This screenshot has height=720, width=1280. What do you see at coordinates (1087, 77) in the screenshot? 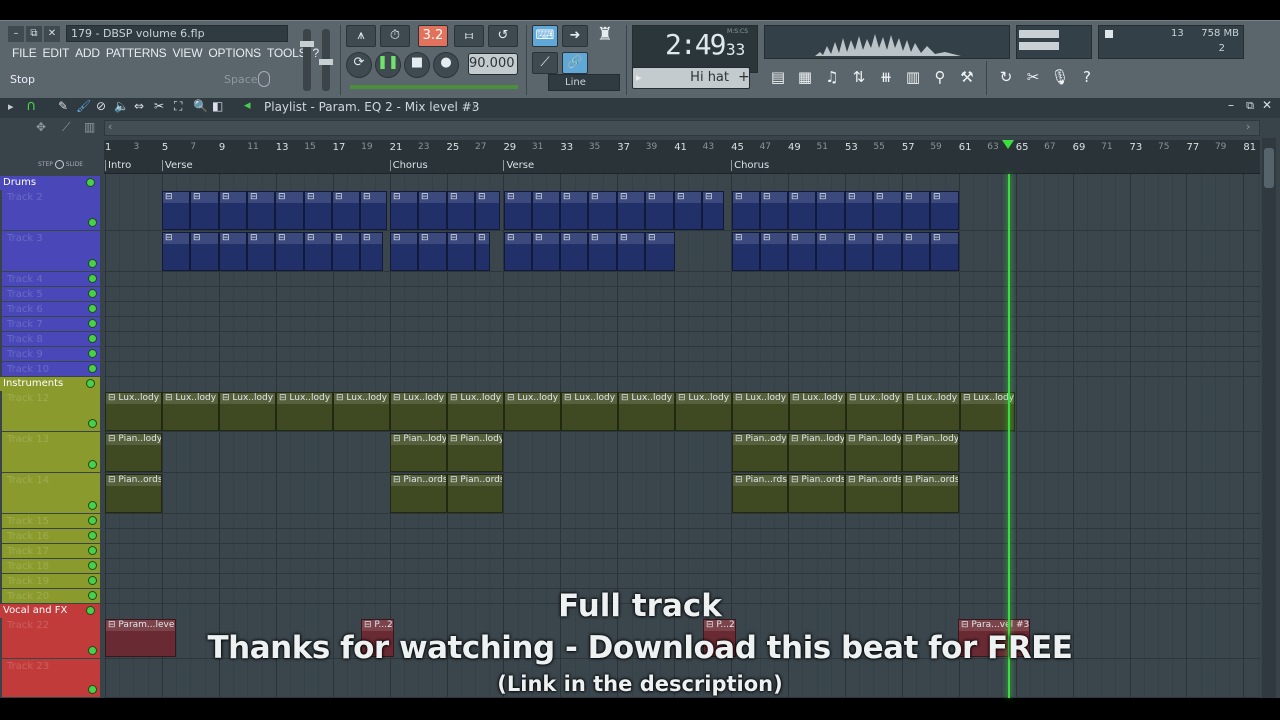
I see `help-icon: ?` at bounding box center [1087, 77].